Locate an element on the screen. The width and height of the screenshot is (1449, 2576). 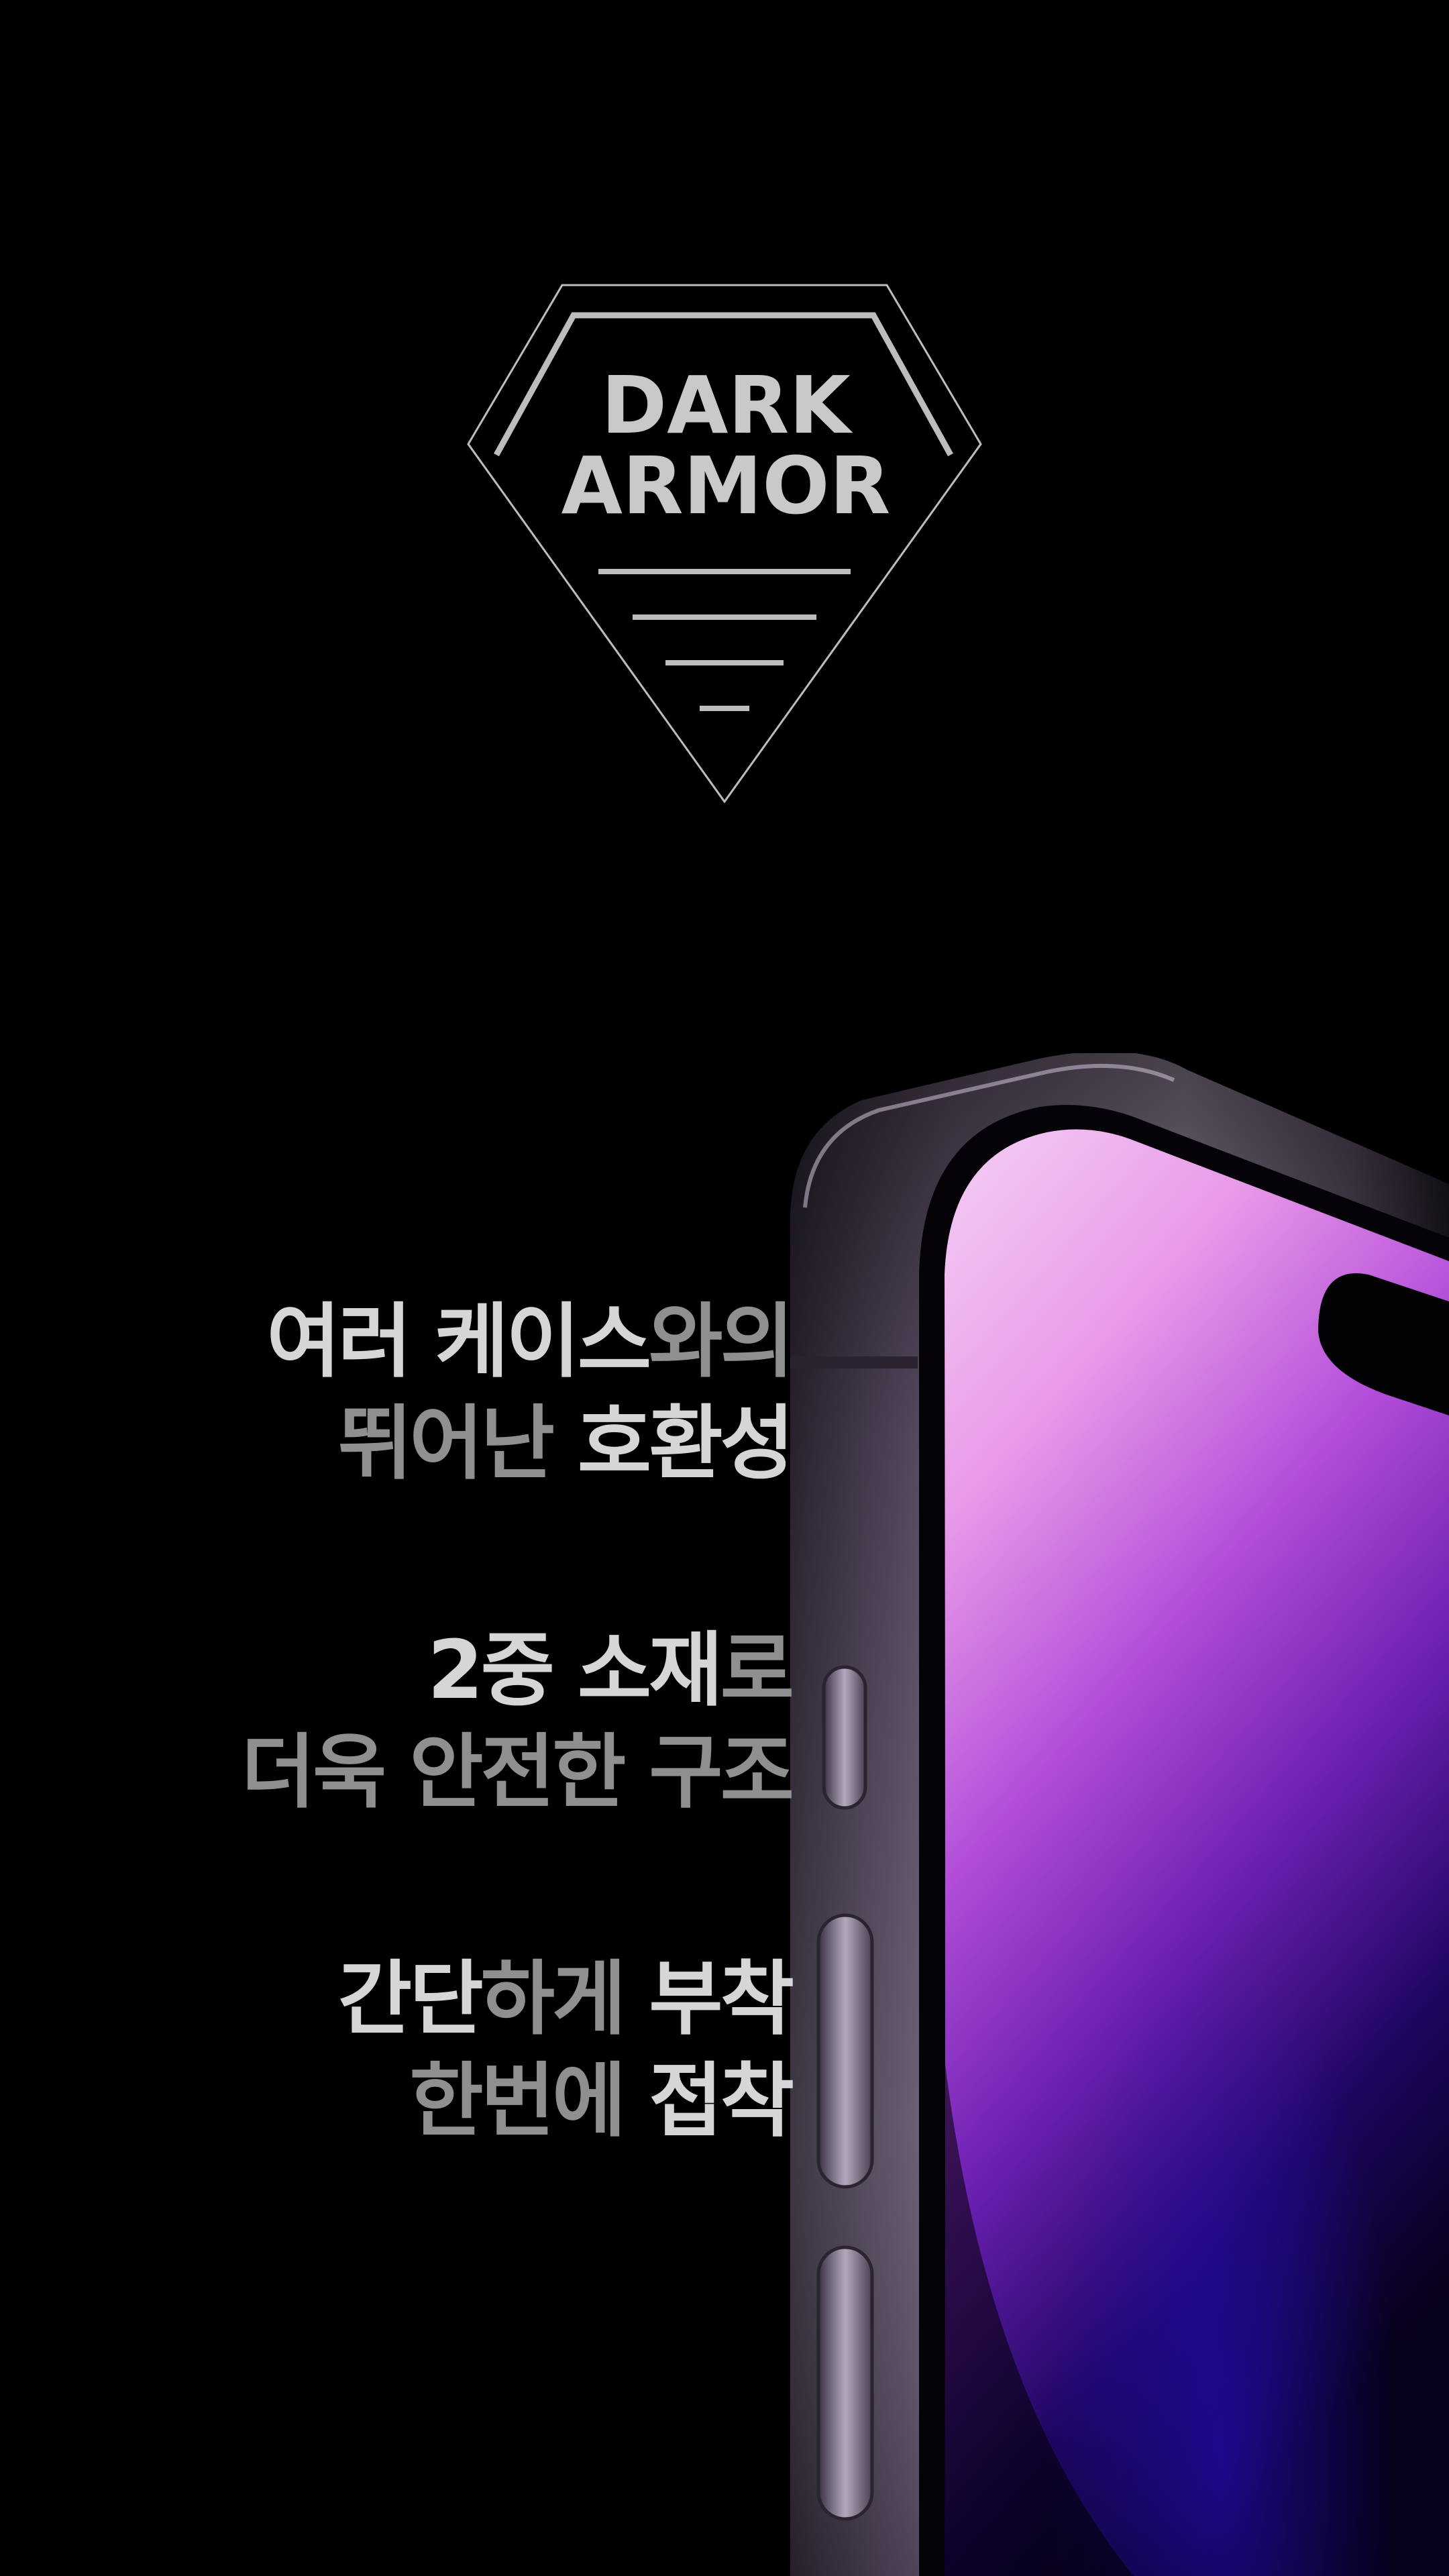
text-segment: 2중 소재 is located at coordinates (574, 1670).